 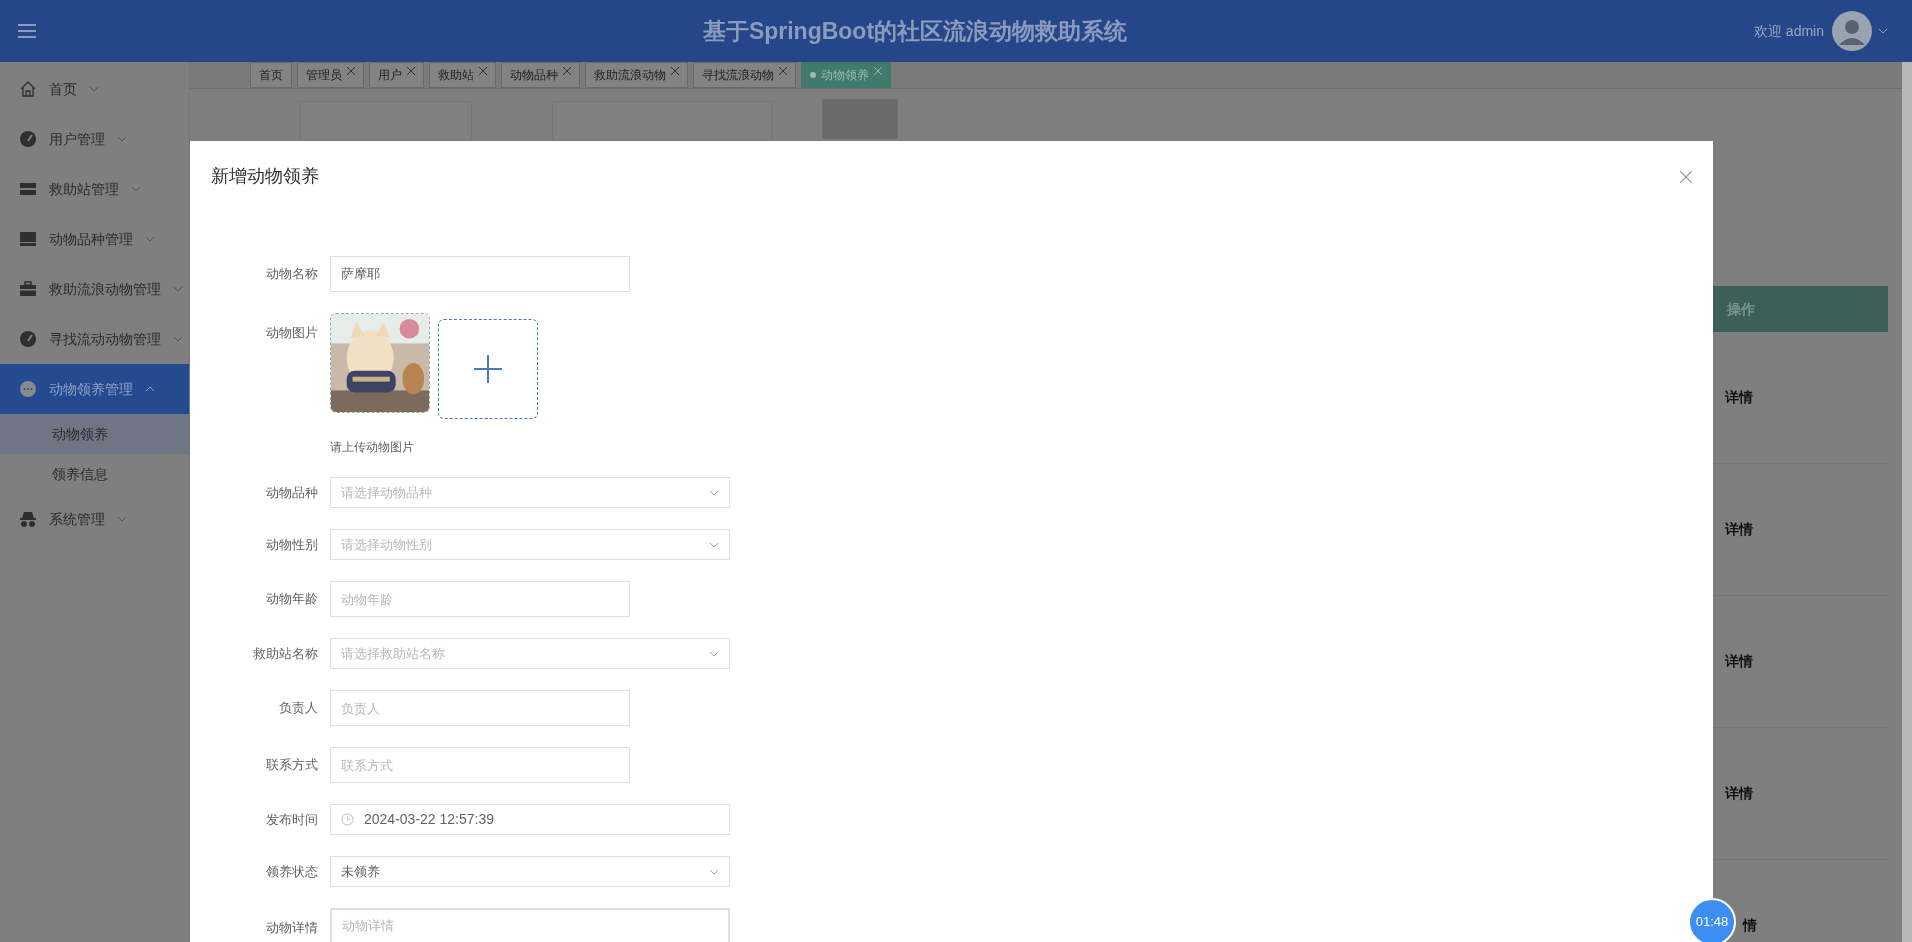 I want to click on scrollbar, so click(x=1907, y=502).